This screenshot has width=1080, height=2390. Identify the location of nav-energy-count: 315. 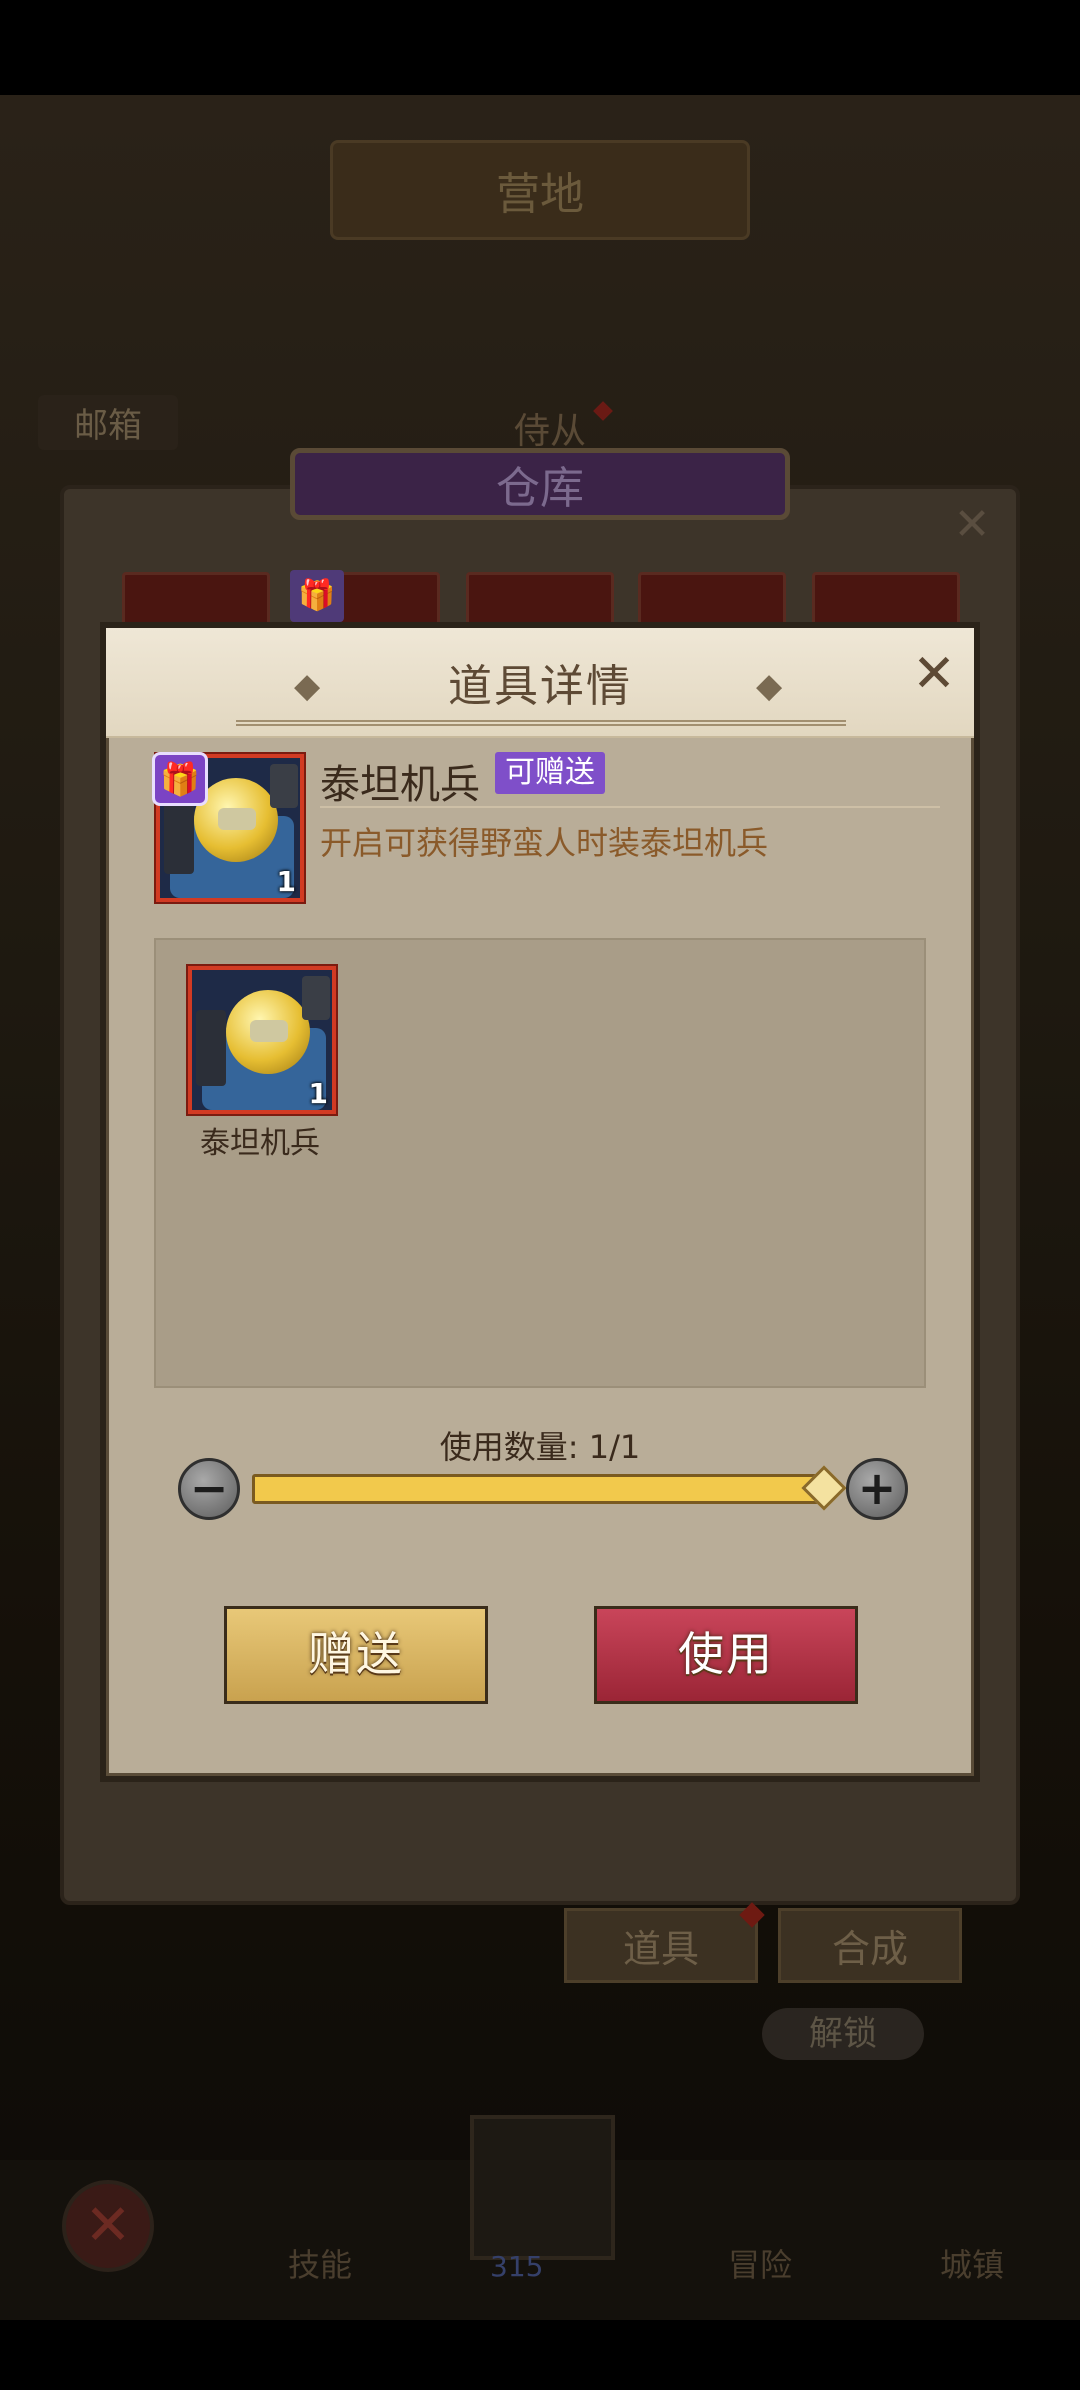
(517, 2266).